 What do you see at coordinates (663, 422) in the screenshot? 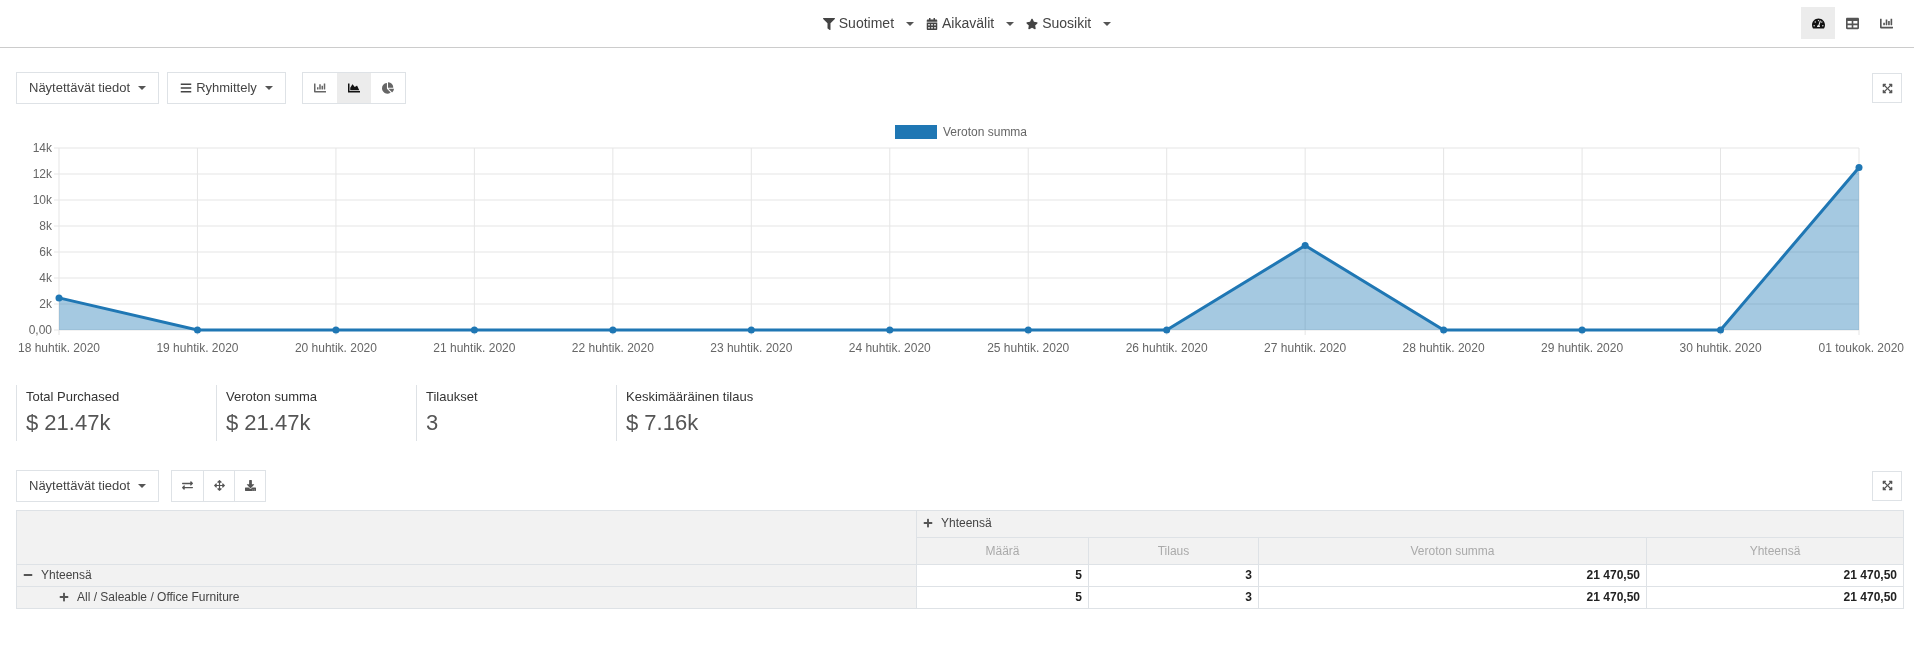
I see `kpi-value: $ 7.16k` at bounding box center [663, 422].